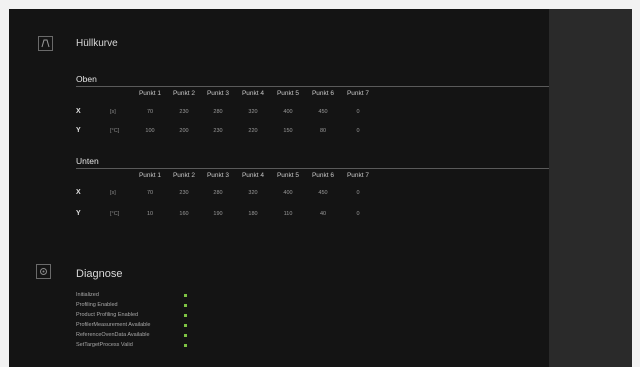 This screenshot has height=367, width=640. What do you see at coordinates (253, 214) in the screenshot?
I see `table-cell: 180` at bounding box center [253, 214].